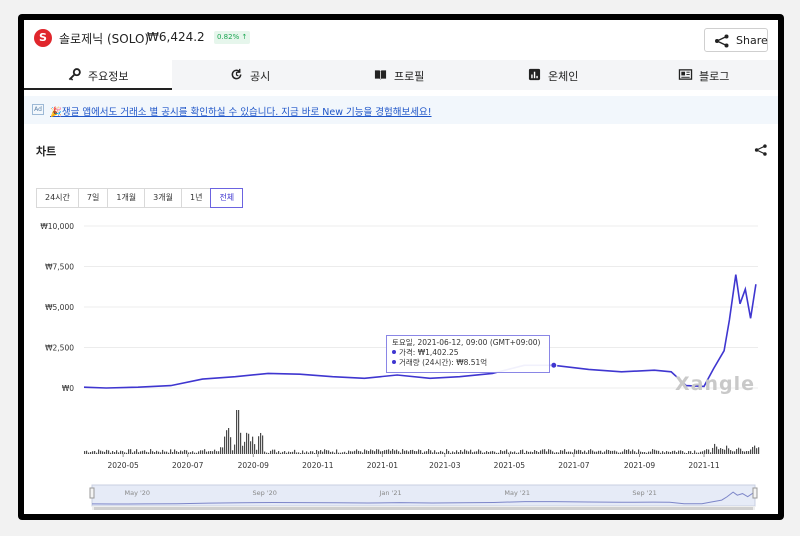 The height and width of the screenshot is (536, 800). I want to click on refresh-icon, so click(236, 74).